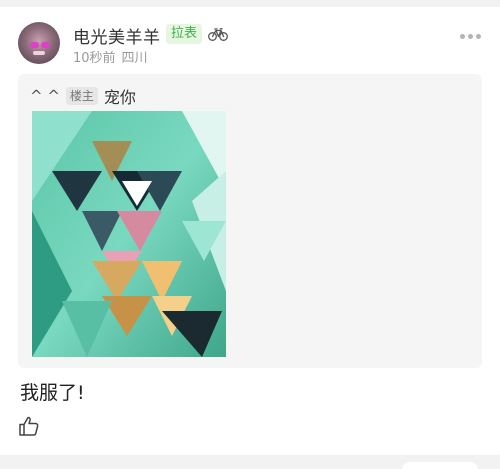 The height and width of the screenshot is (469, 500). Describe the element at coordinates (471, 37) in the screenshot. I see `more-dots-icon` at that location.